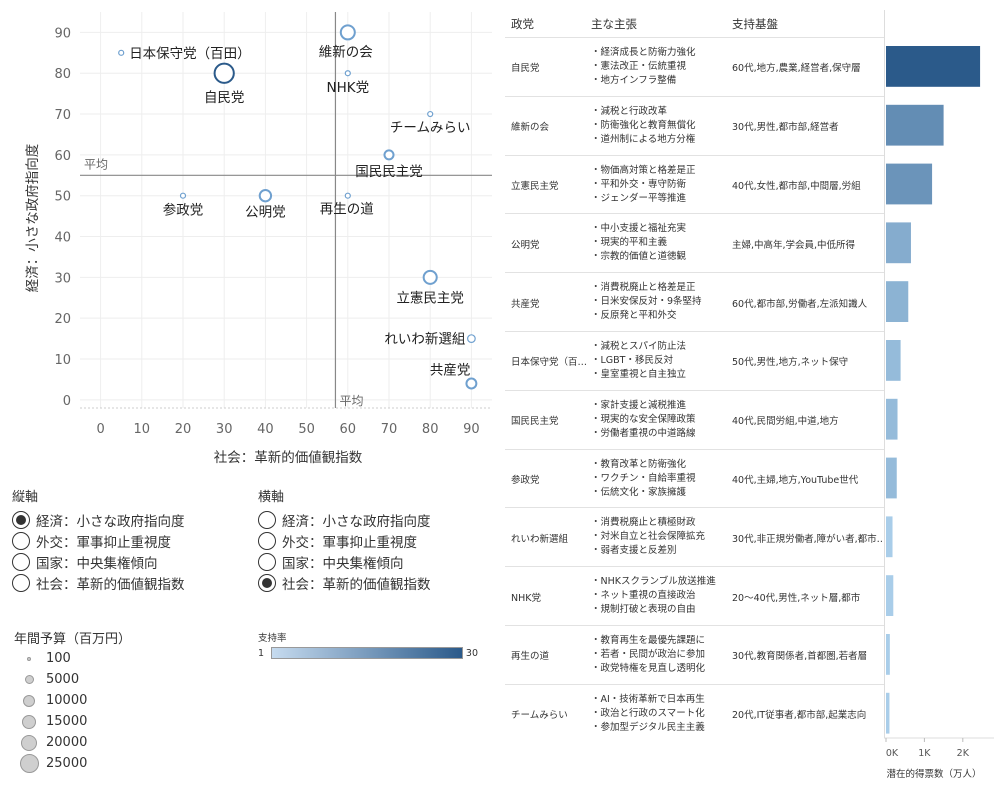  I want to click on policy-item: ・現実的平和主義, so click(629, 243).